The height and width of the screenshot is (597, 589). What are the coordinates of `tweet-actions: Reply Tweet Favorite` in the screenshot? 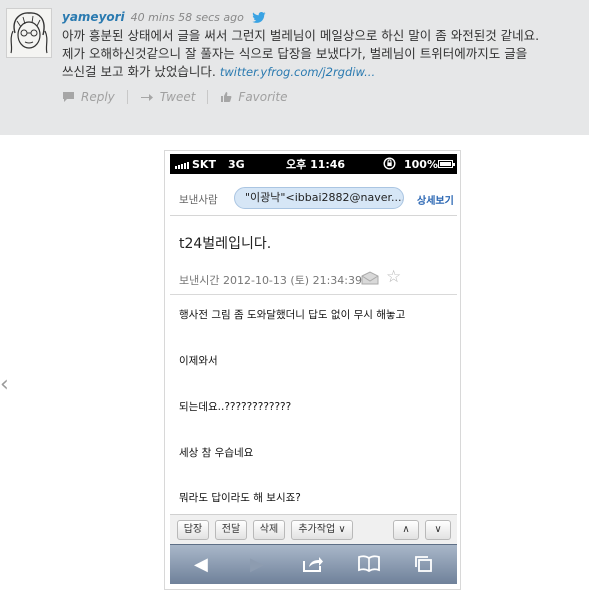 It's located at (174, 97).